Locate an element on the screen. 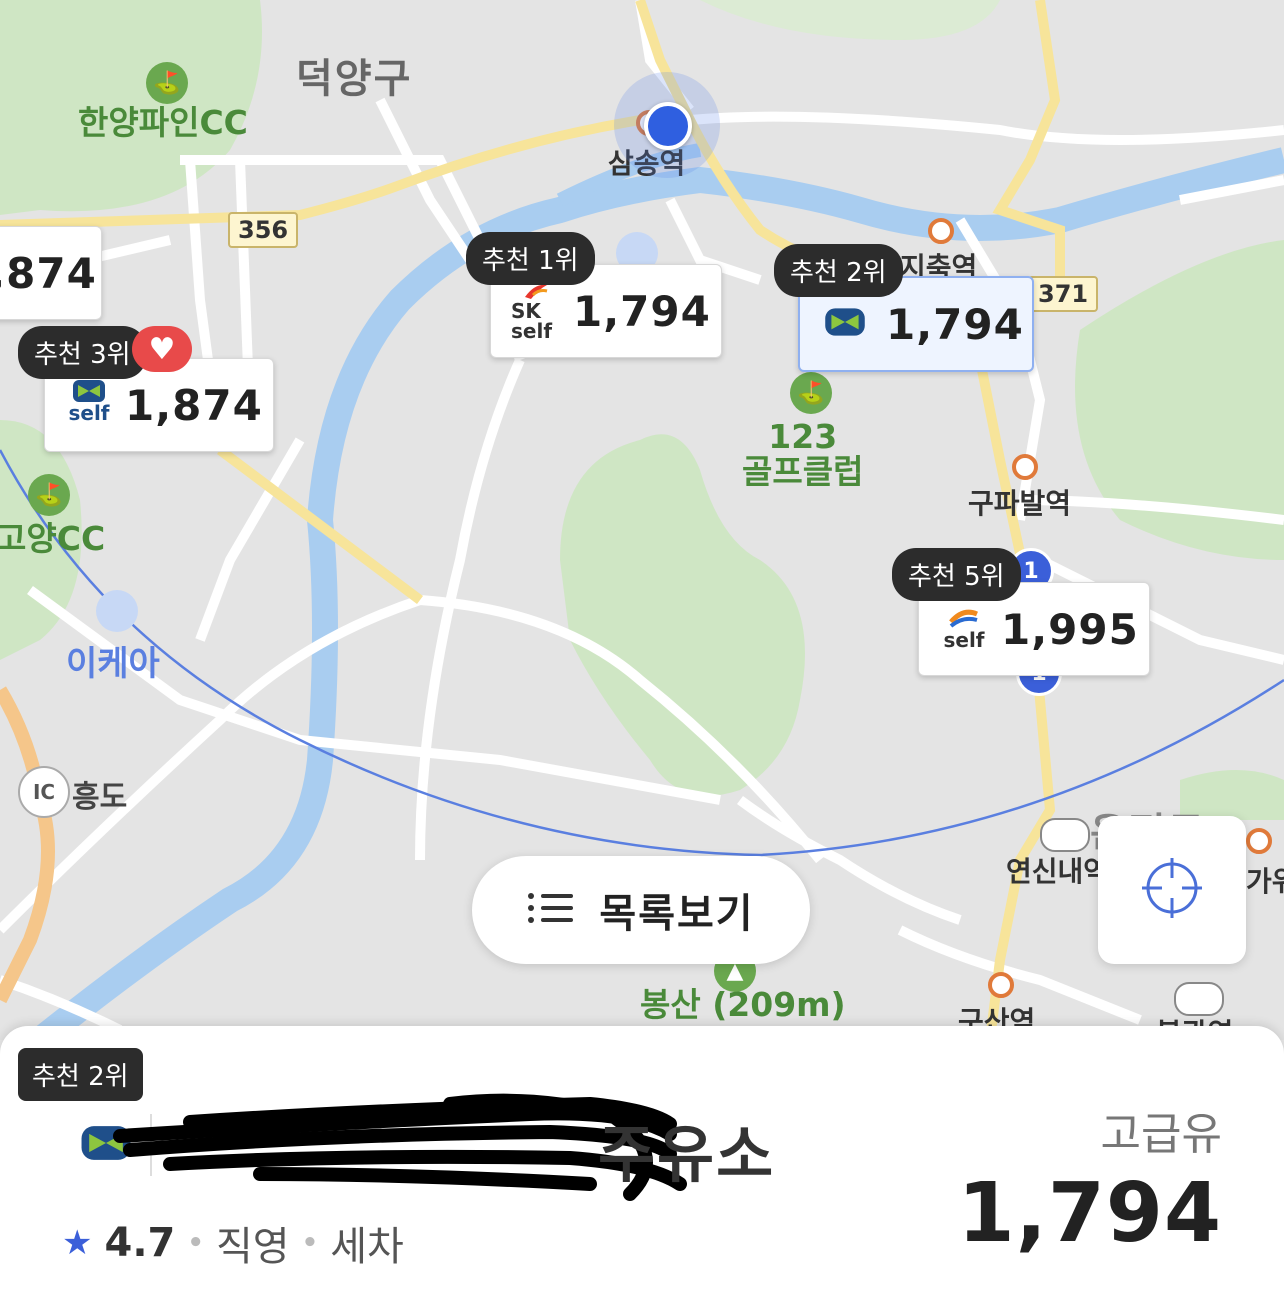 The image size is (1284, 1299). price-card-price: 1,995 is located at coordinates (1070, 629).